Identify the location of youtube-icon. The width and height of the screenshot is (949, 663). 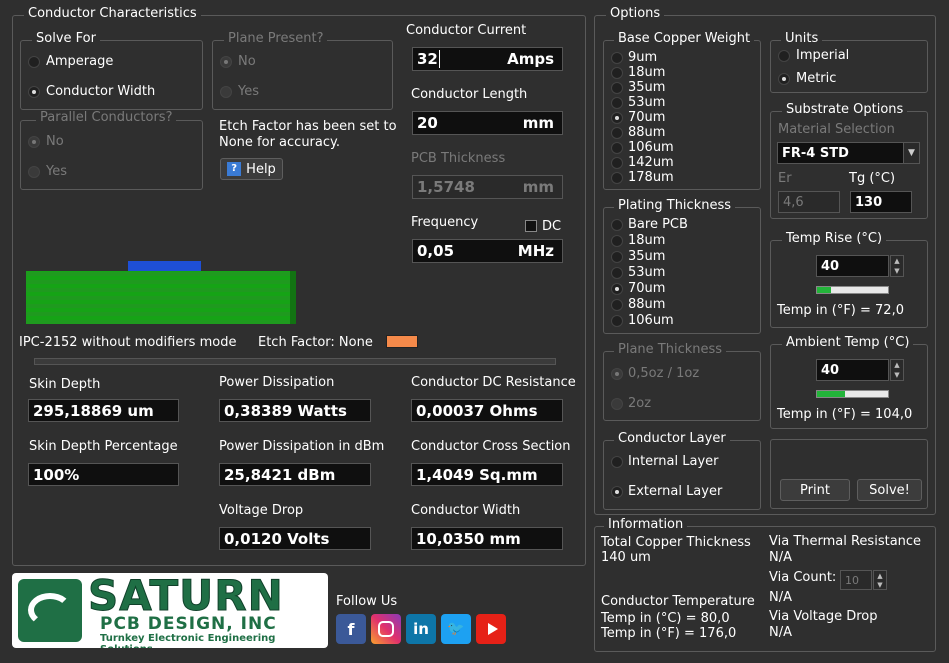
(491, 629).